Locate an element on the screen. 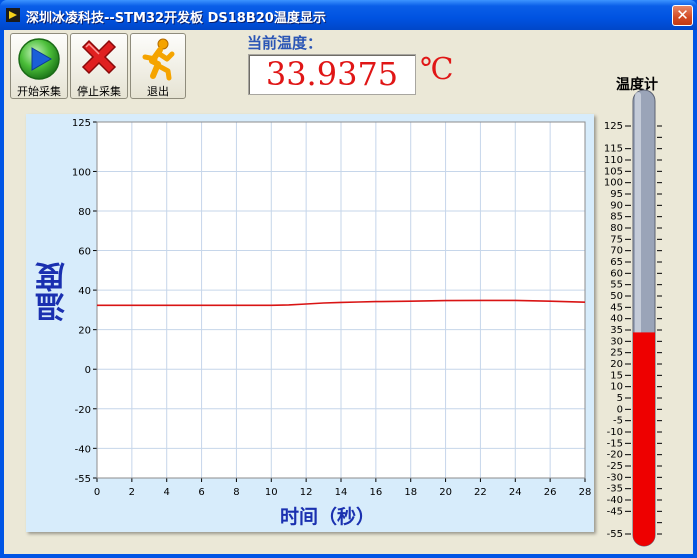 This screenshot has width=697, height=558. chart-x-tick-label: 16 is located at coordinates (375, 492).